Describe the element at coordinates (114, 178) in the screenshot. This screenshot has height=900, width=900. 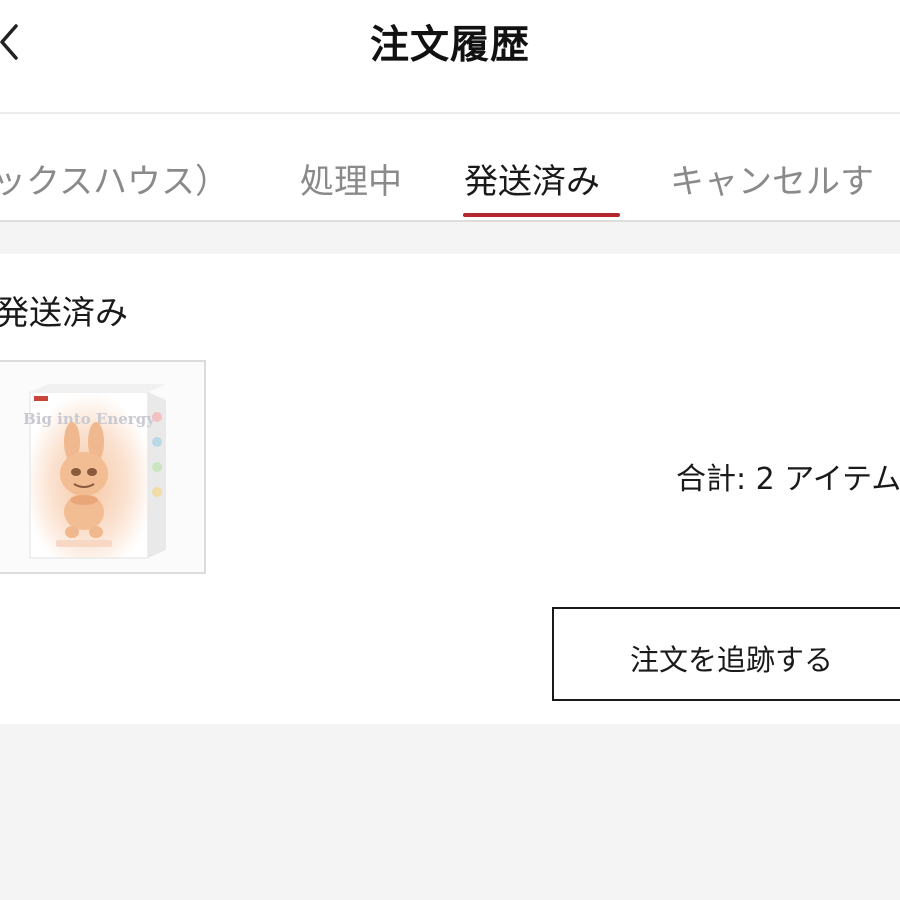
I see `tab-box-house: ックスハウス）` at that location.